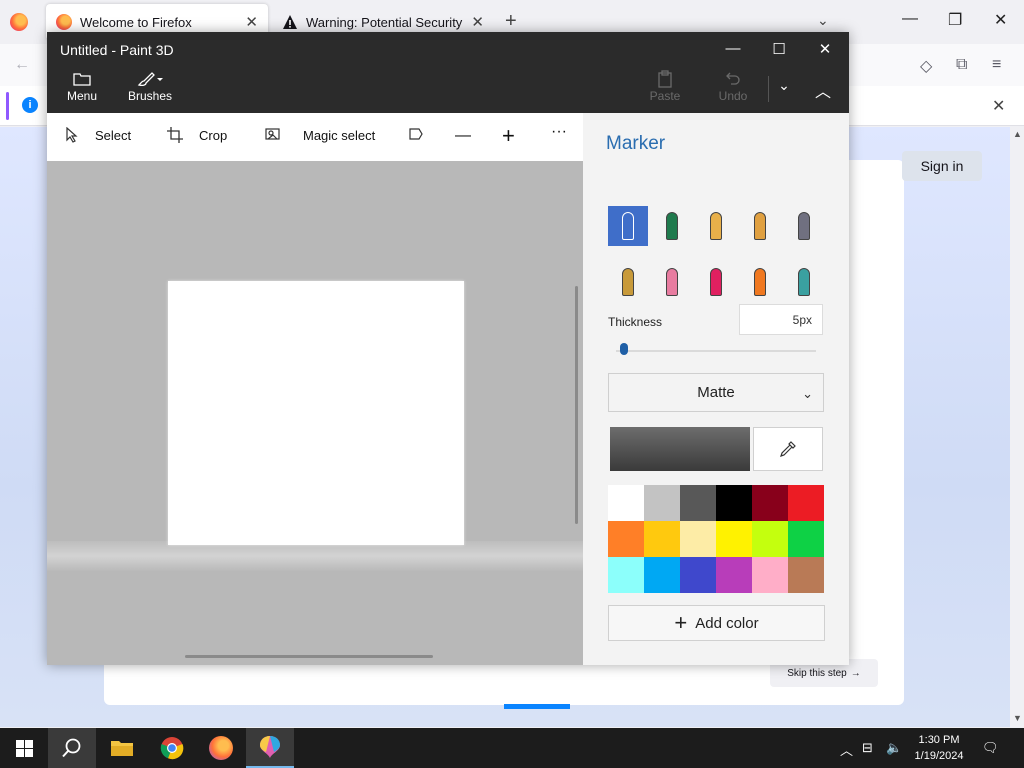 The width and height of the screenshot is (1024, 768). What do you see at coordinates (926, 66) in the screenshot?
I see `pocket-icon: ◇` at bounding box center [926, 66].